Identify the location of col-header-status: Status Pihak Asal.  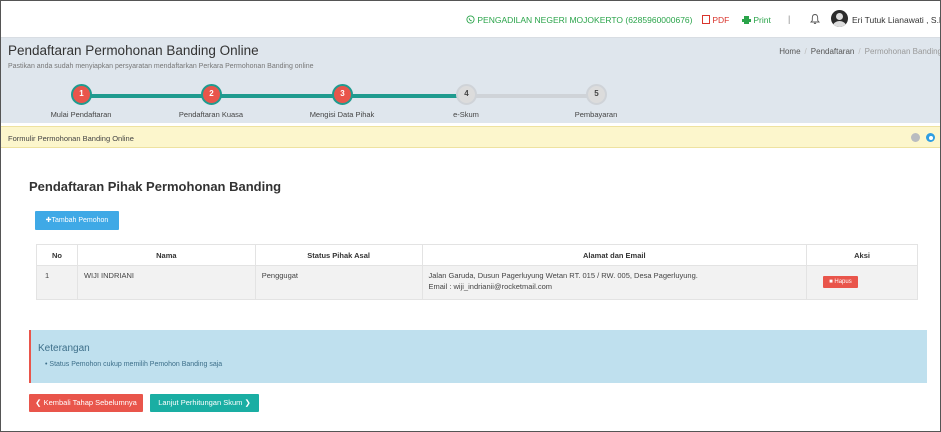
(338, 255).